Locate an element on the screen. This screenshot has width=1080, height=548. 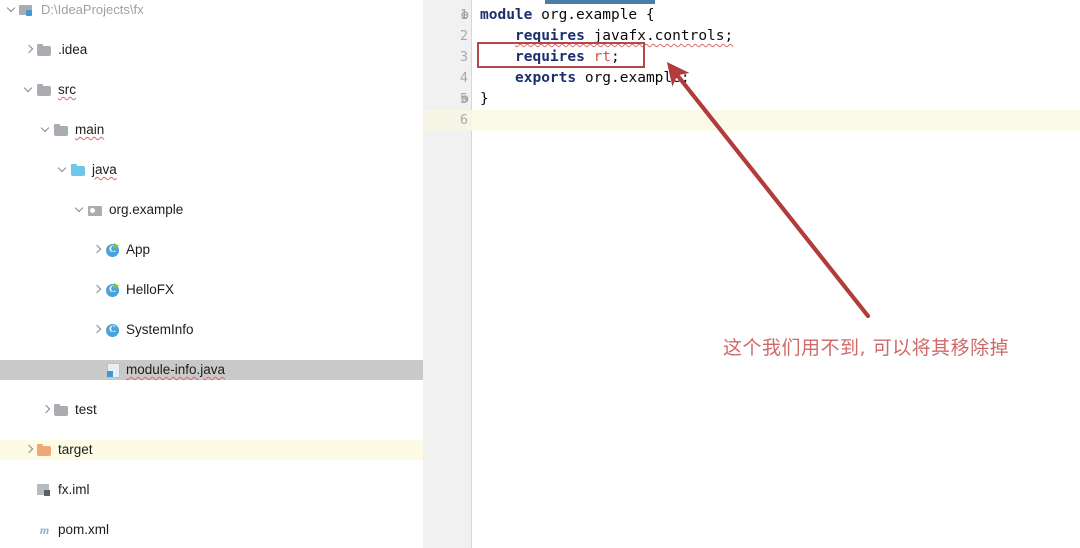
code-line: requires javafx.controls; is located at coordinates (624, 36).